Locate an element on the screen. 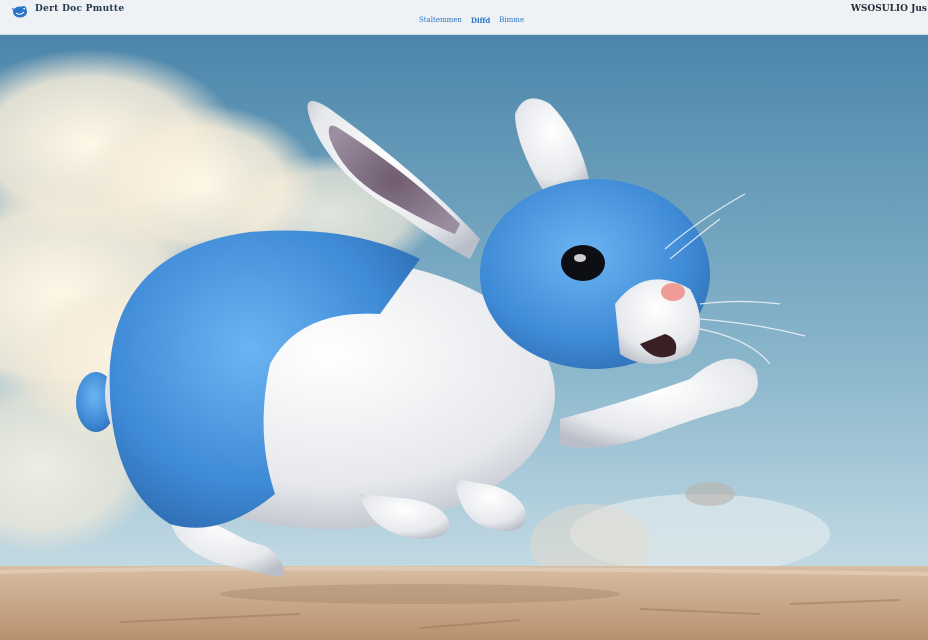 This screenshot has height=640, width=928. nav-item-diffd: Diffd is located at coordinates (480, 20).